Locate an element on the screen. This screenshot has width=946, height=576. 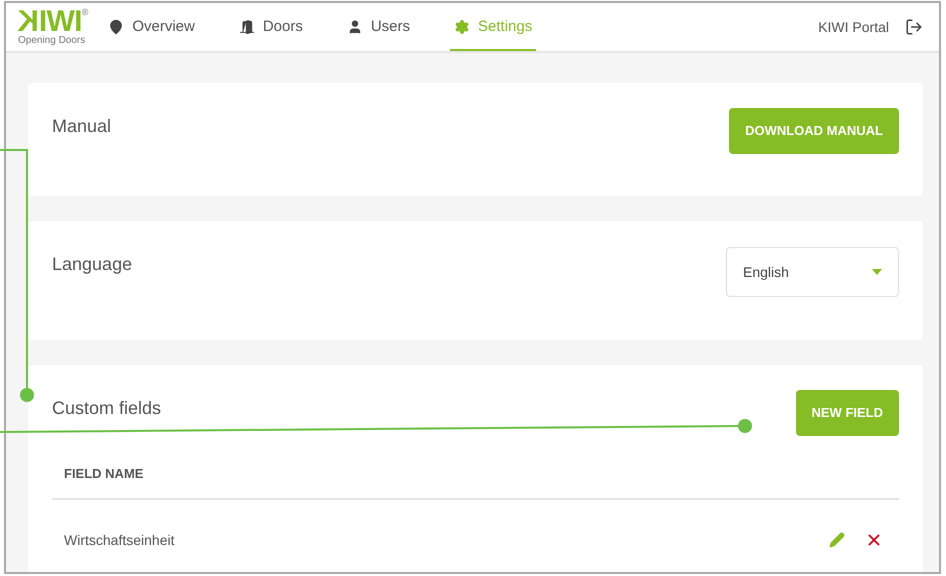
logo-wordmark: KIWI is located at coordinates (50, 22).